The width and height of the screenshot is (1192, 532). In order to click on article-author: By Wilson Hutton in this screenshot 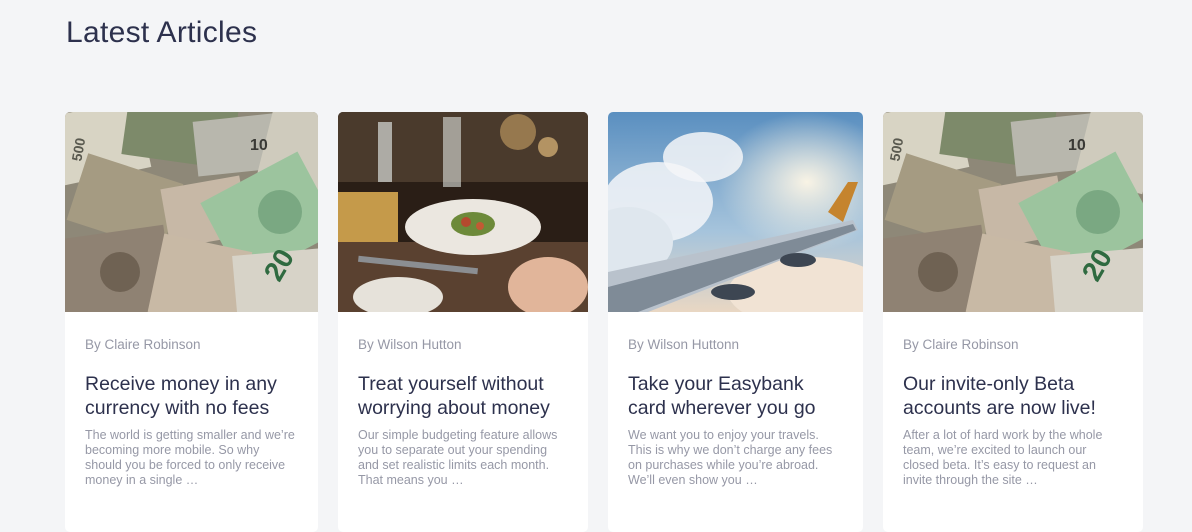, I will do `click(410, 344)`.